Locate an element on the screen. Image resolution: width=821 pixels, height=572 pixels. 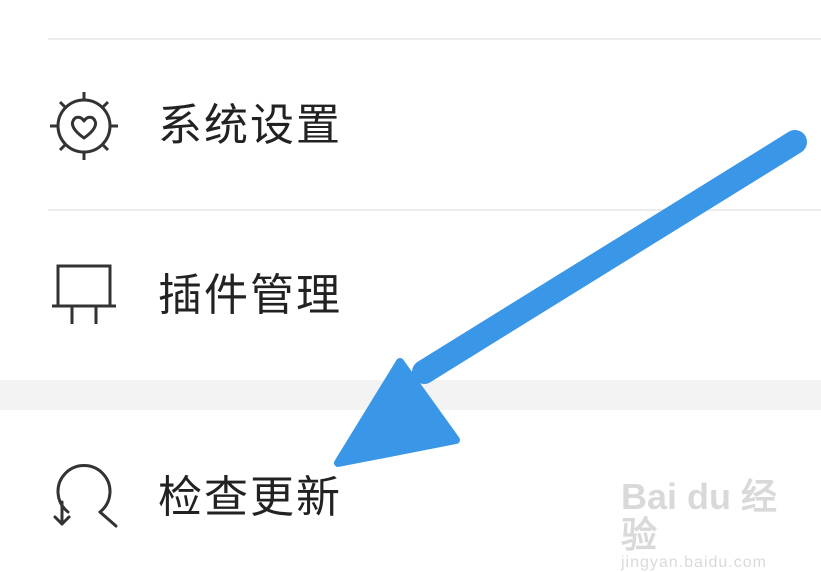
settings-heart-icon is located at coordinates (84, 126).